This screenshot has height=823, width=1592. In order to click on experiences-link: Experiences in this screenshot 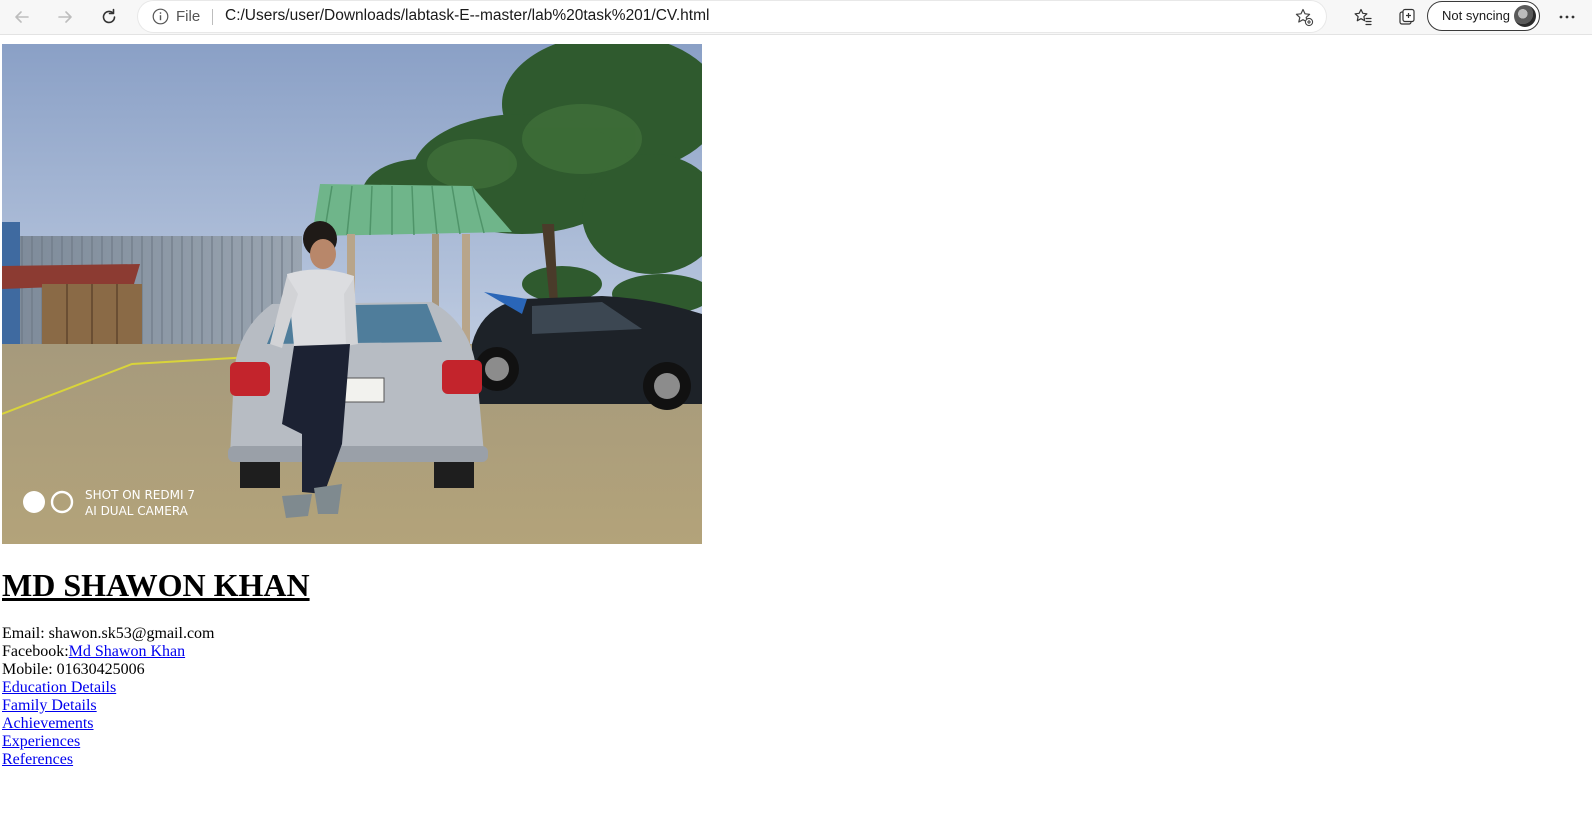, I will do `click(59, 742)`.